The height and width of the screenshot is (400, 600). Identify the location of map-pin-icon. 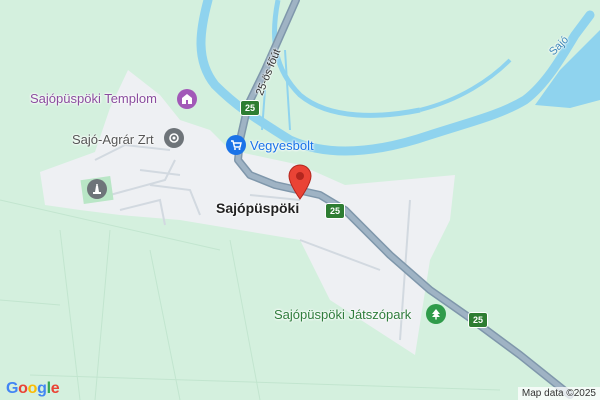
(300, 184).